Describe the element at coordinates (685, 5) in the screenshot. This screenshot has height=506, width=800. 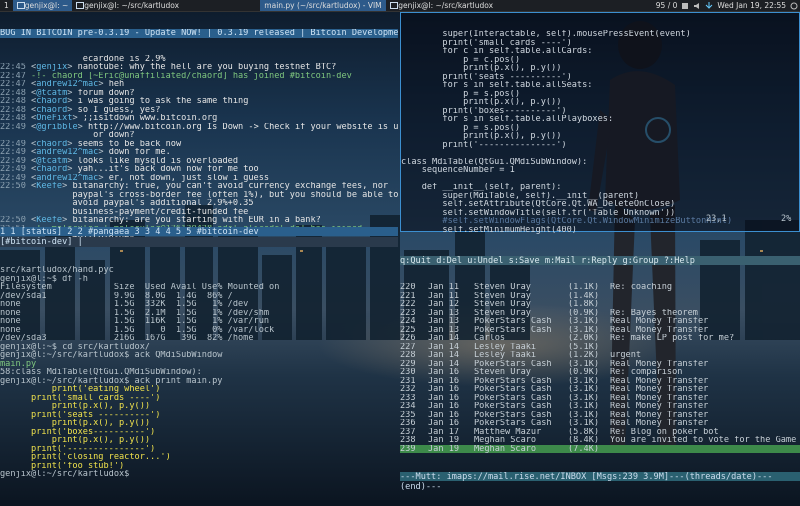
I see `network-icon` at that location.